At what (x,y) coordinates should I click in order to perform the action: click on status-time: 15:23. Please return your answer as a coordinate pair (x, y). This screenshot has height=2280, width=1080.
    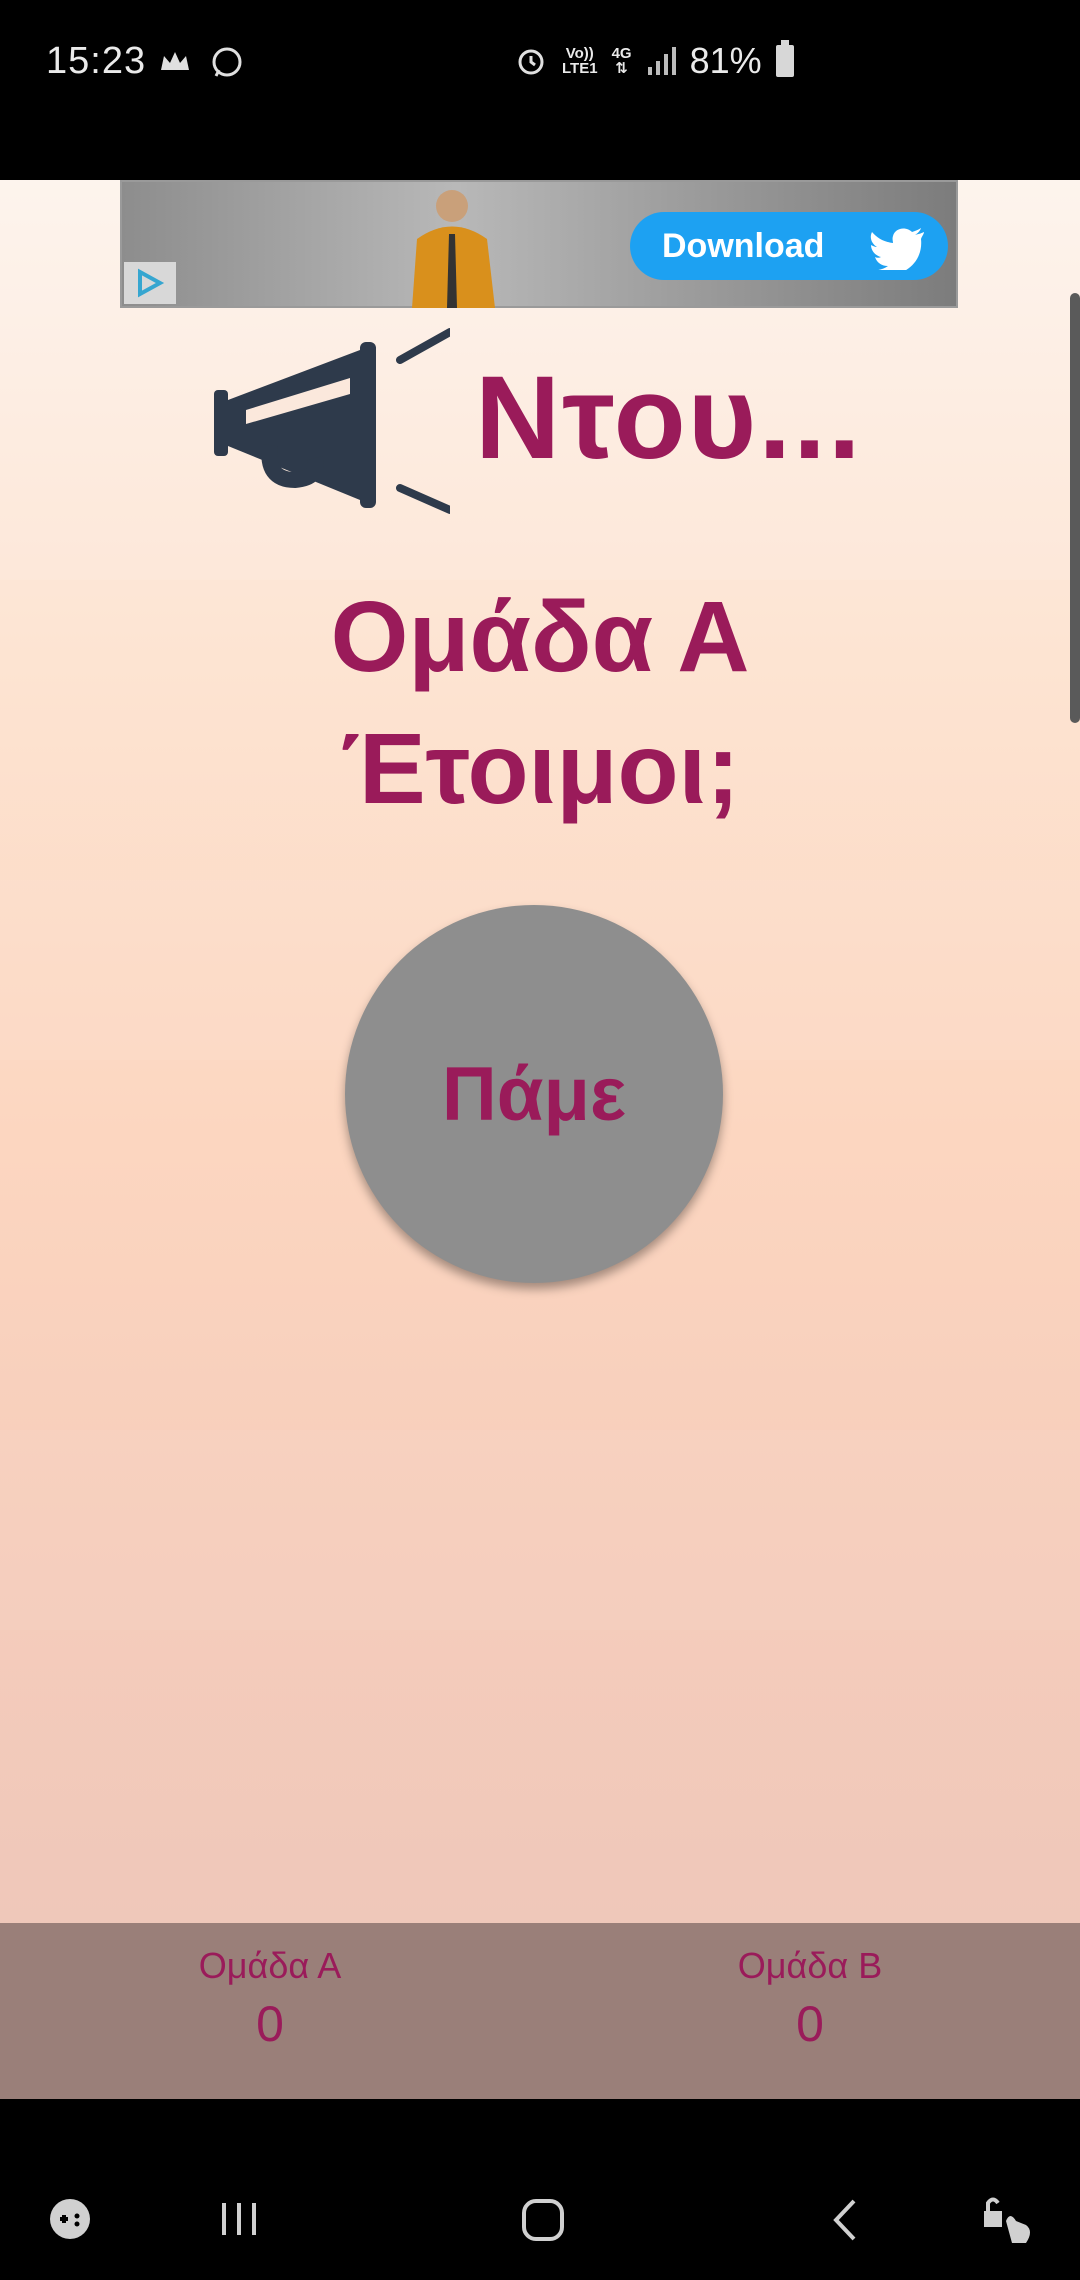
    Looking at the image, I should click on (96, 61).